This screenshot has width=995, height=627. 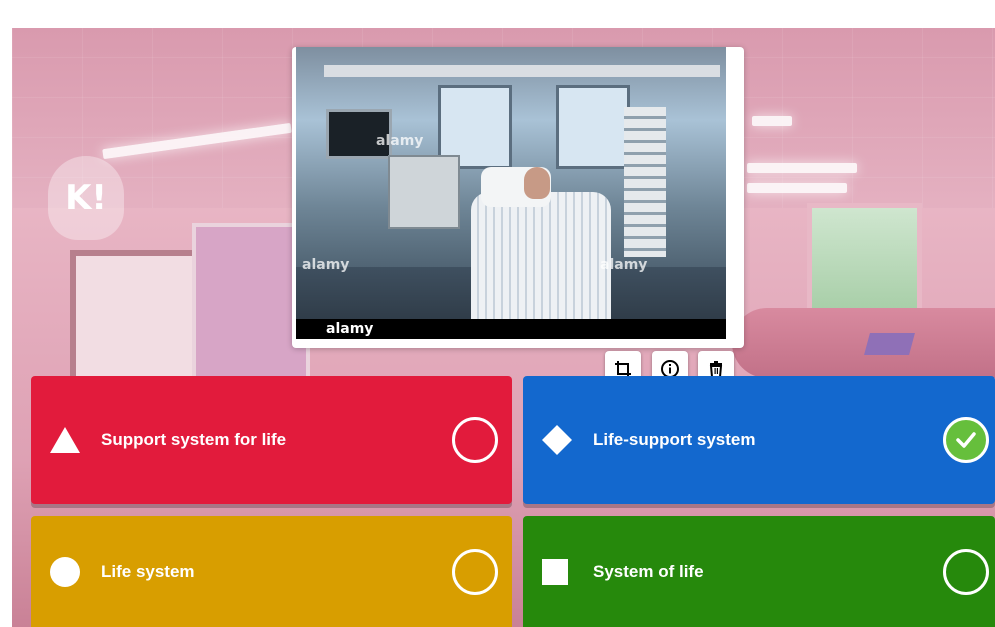 What do you see at coordinates (555, 571) in the screenshot?
I see `square-icon` at bounding box center [555, 571].